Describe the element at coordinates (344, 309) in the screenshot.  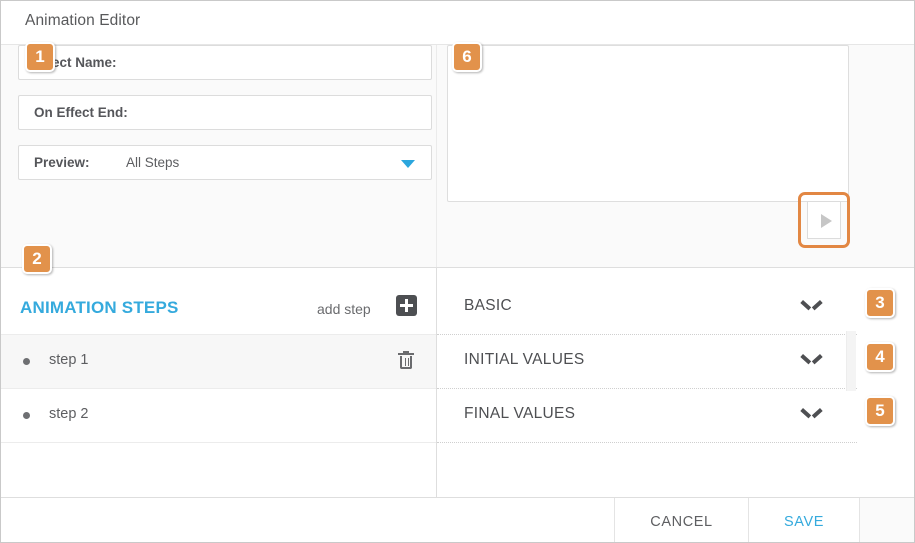
I see `add-step-label: add step` at that location.